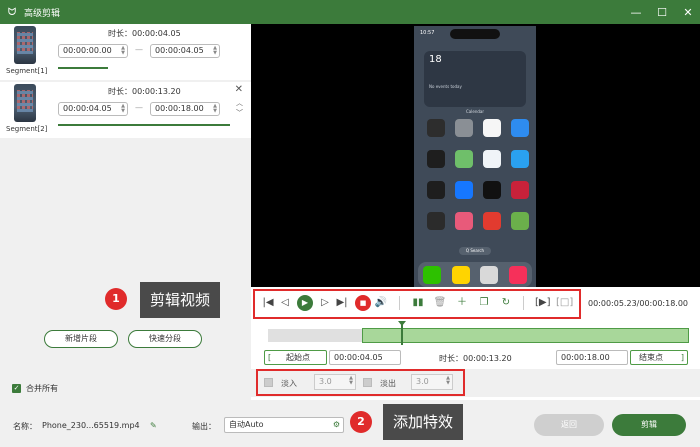  I want to click on start-point-label: 起始点, so click(298, 357).